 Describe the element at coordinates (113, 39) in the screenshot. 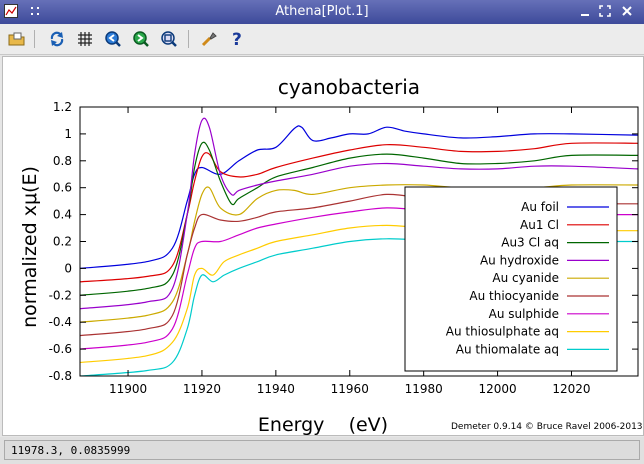

I see `zoom-in-icon` at that location.